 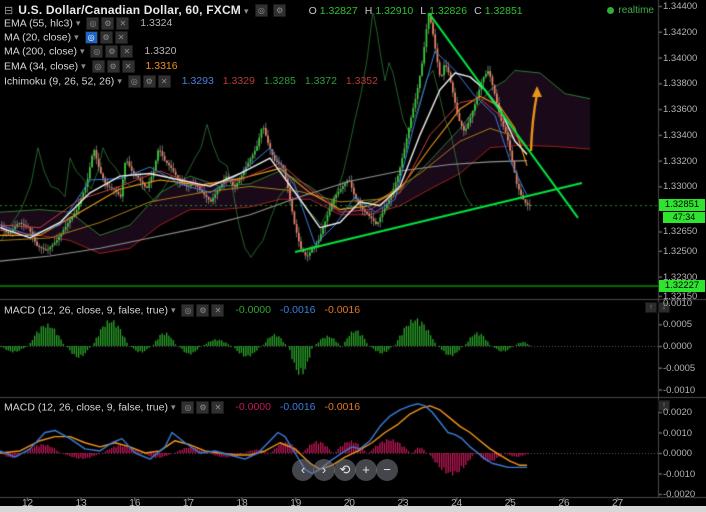 I want to click on indicator-row-ema34: EMA (34, close) ▾ ◎ ⚙ ✕ 1.3316, so click(x=91, y=66).